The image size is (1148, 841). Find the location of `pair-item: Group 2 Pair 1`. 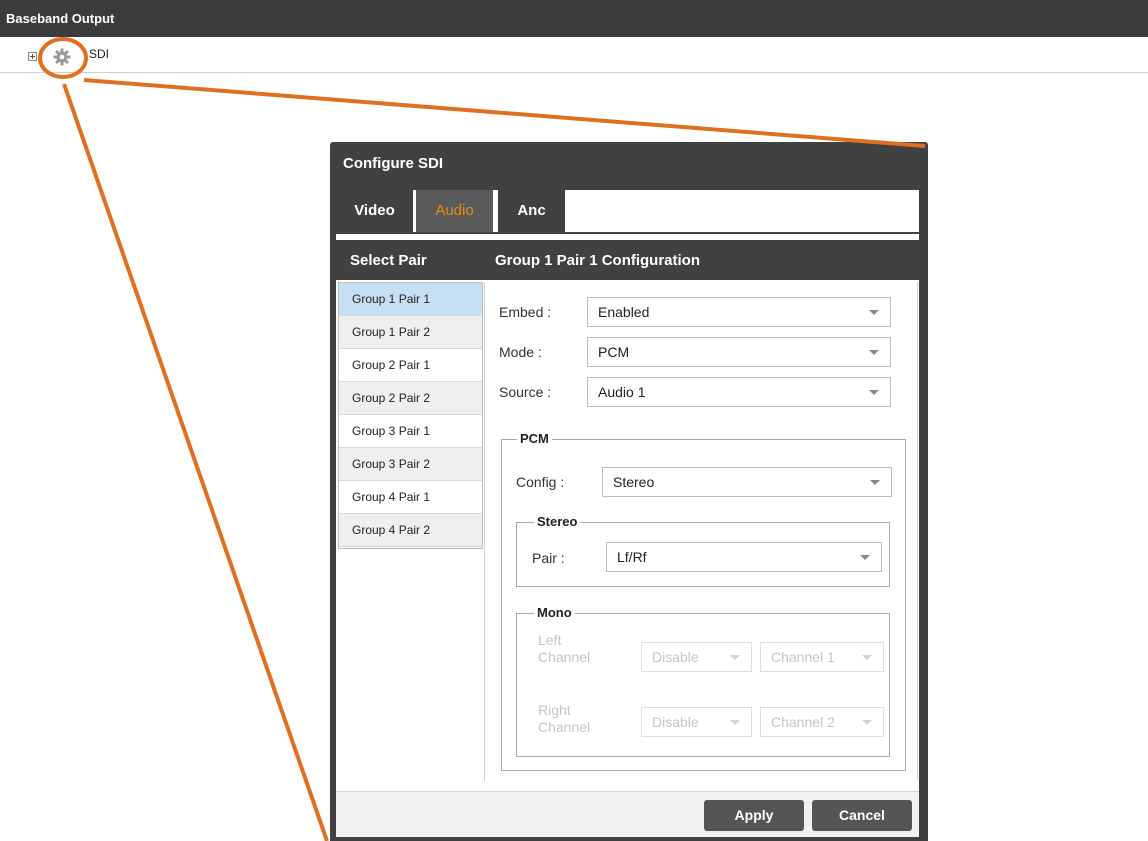

pair-item: Group 2 Pair 1 is located at coordinates (410, 365).